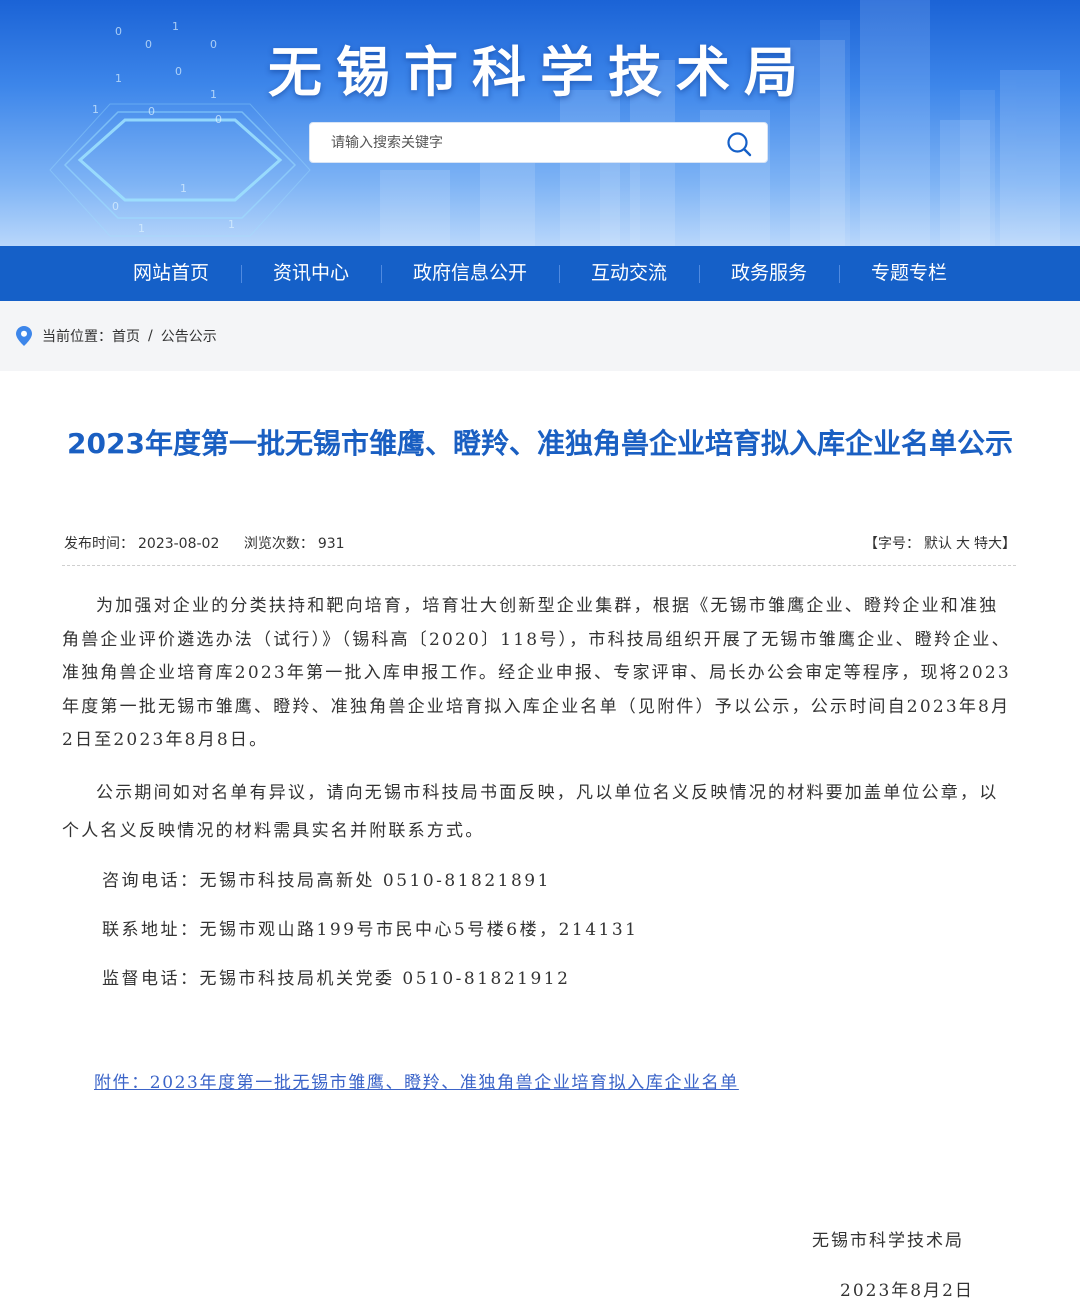 The width and height of the screenshot is (1080, 1315). What do you see at coordinates (416, 1080) in the screenshot?
I see `attachment-link: 附件：2023年度第一批无锡市雏鹰、瞪羚、准独角兽企业培育拟入库企业名单` at bounding box center [416, 1080].